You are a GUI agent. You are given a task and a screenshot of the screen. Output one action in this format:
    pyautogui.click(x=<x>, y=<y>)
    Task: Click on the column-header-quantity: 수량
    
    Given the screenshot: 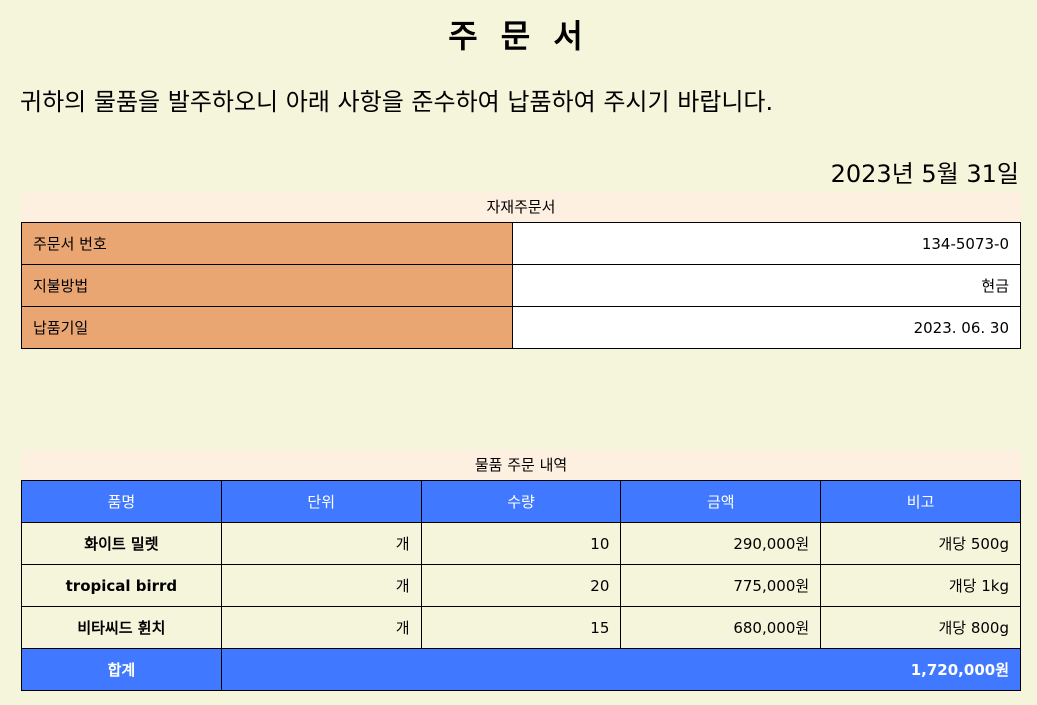 What is the action you would take?
    pyautogui.click(x=521, y=501)
    